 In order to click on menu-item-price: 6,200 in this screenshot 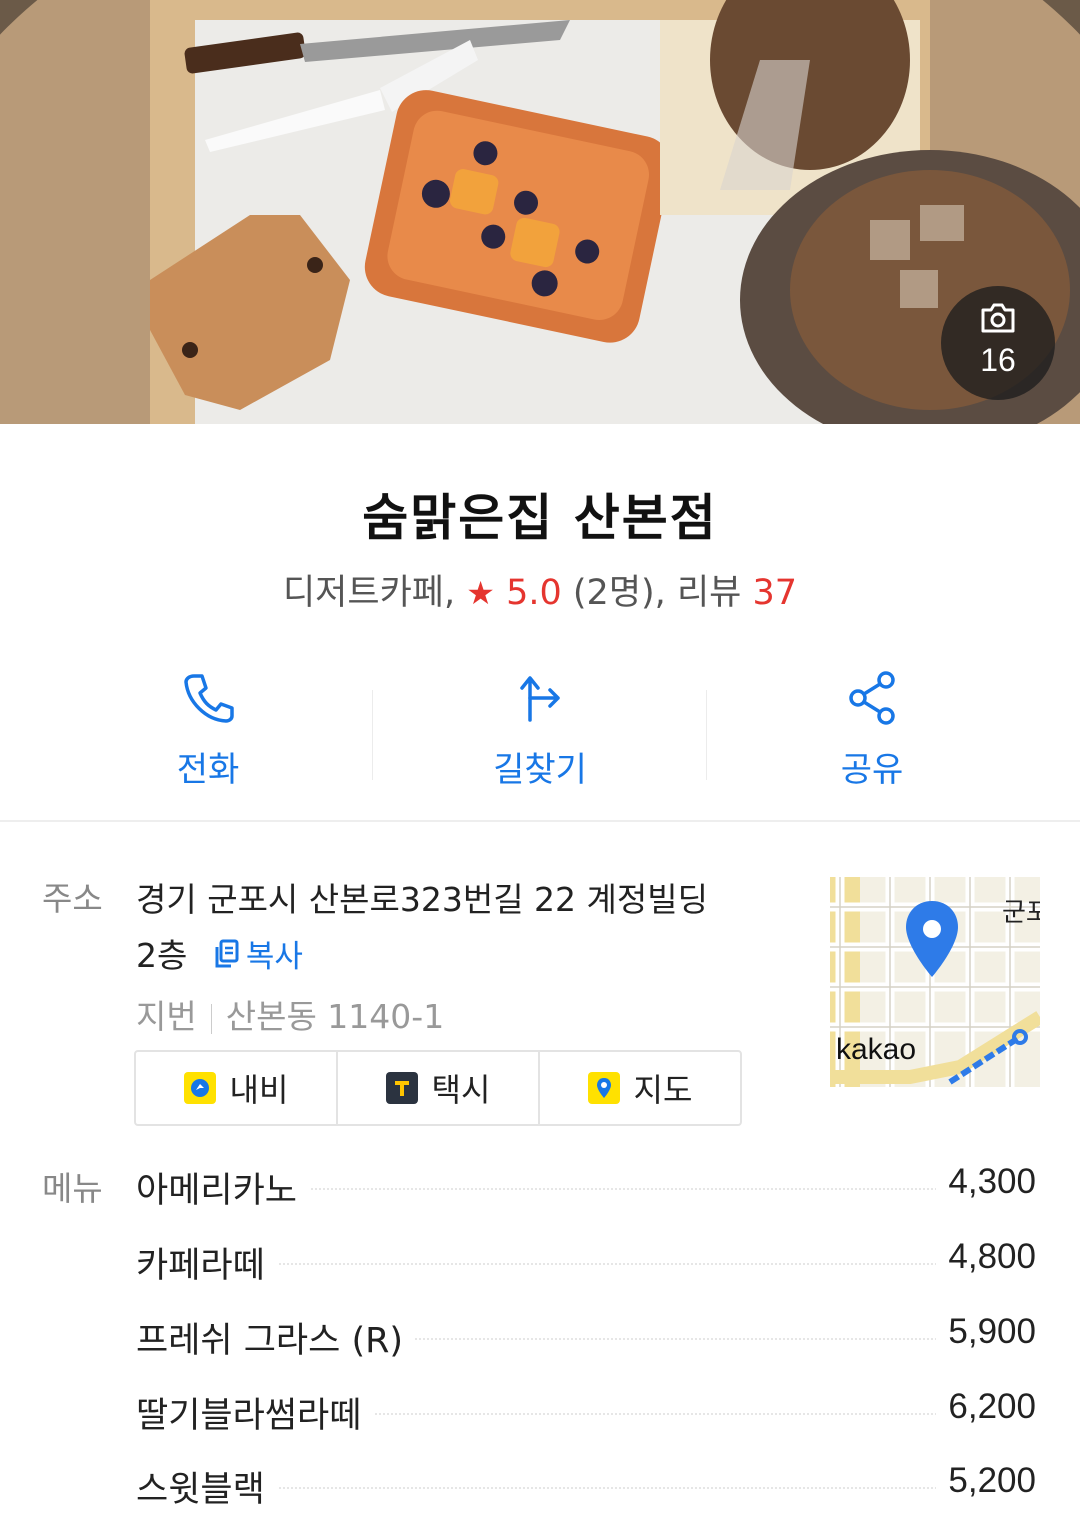, I will do `click(986, 1407)`.